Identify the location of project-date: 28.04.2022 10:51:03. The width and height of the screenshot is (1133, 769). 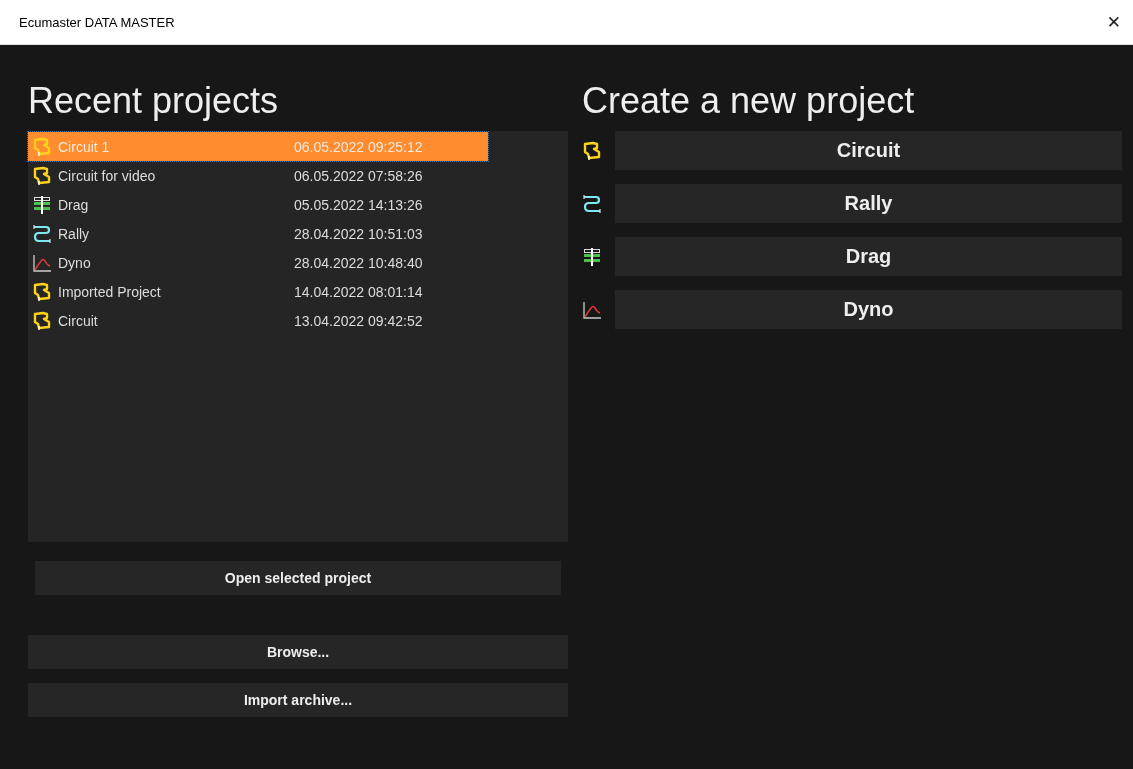
(358, 233).